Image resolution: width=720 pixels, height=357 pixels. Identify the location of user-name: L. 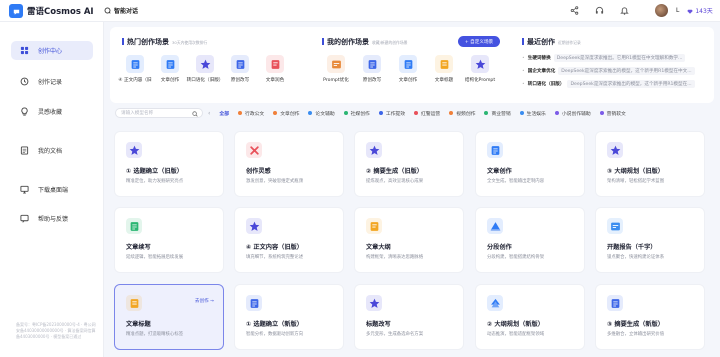
(678, 10).